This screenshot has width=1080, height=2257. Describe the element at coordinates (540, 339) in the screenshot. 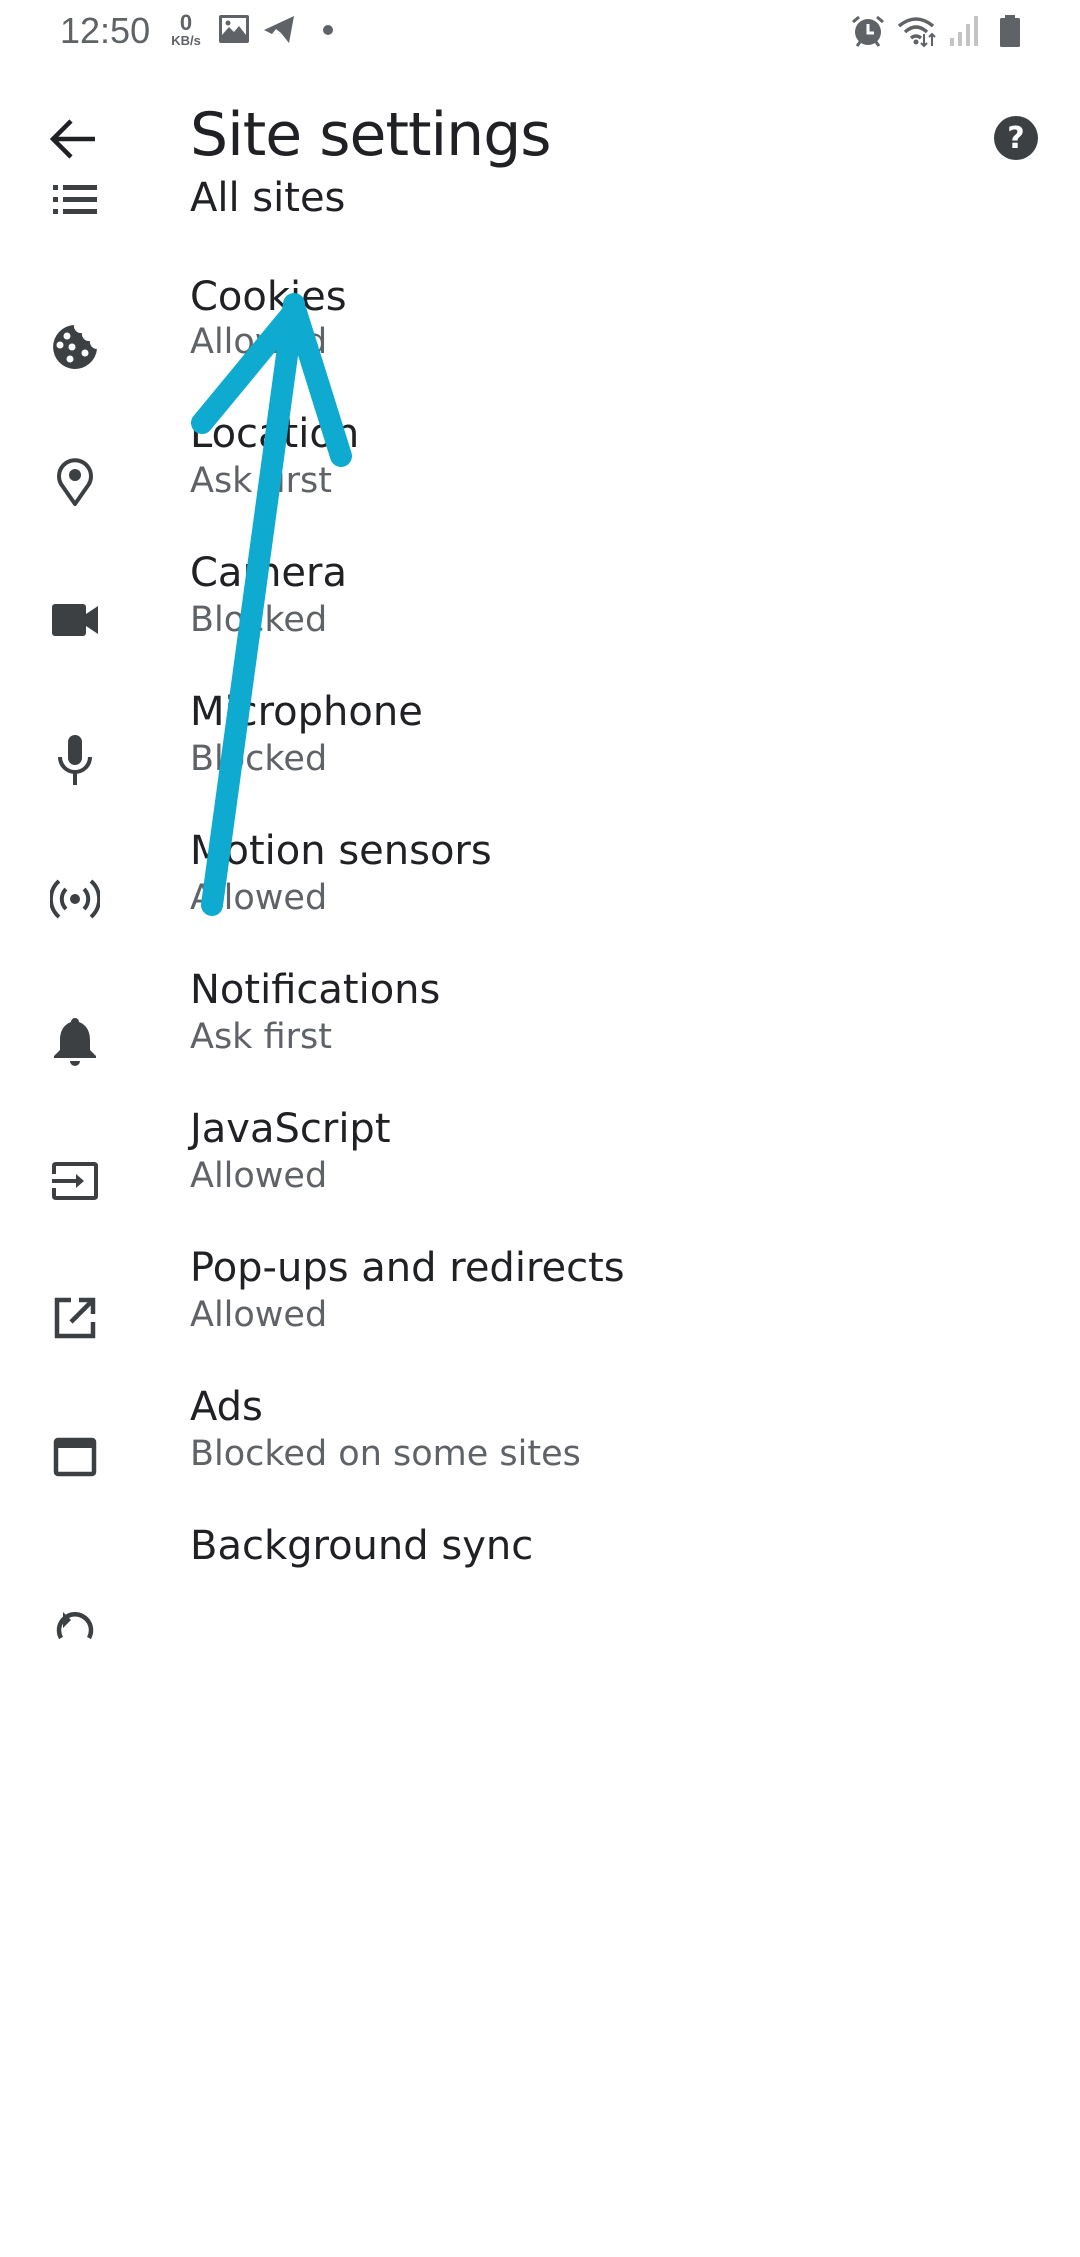

I see `setting-cookies: Cookies Allowed` at that location.